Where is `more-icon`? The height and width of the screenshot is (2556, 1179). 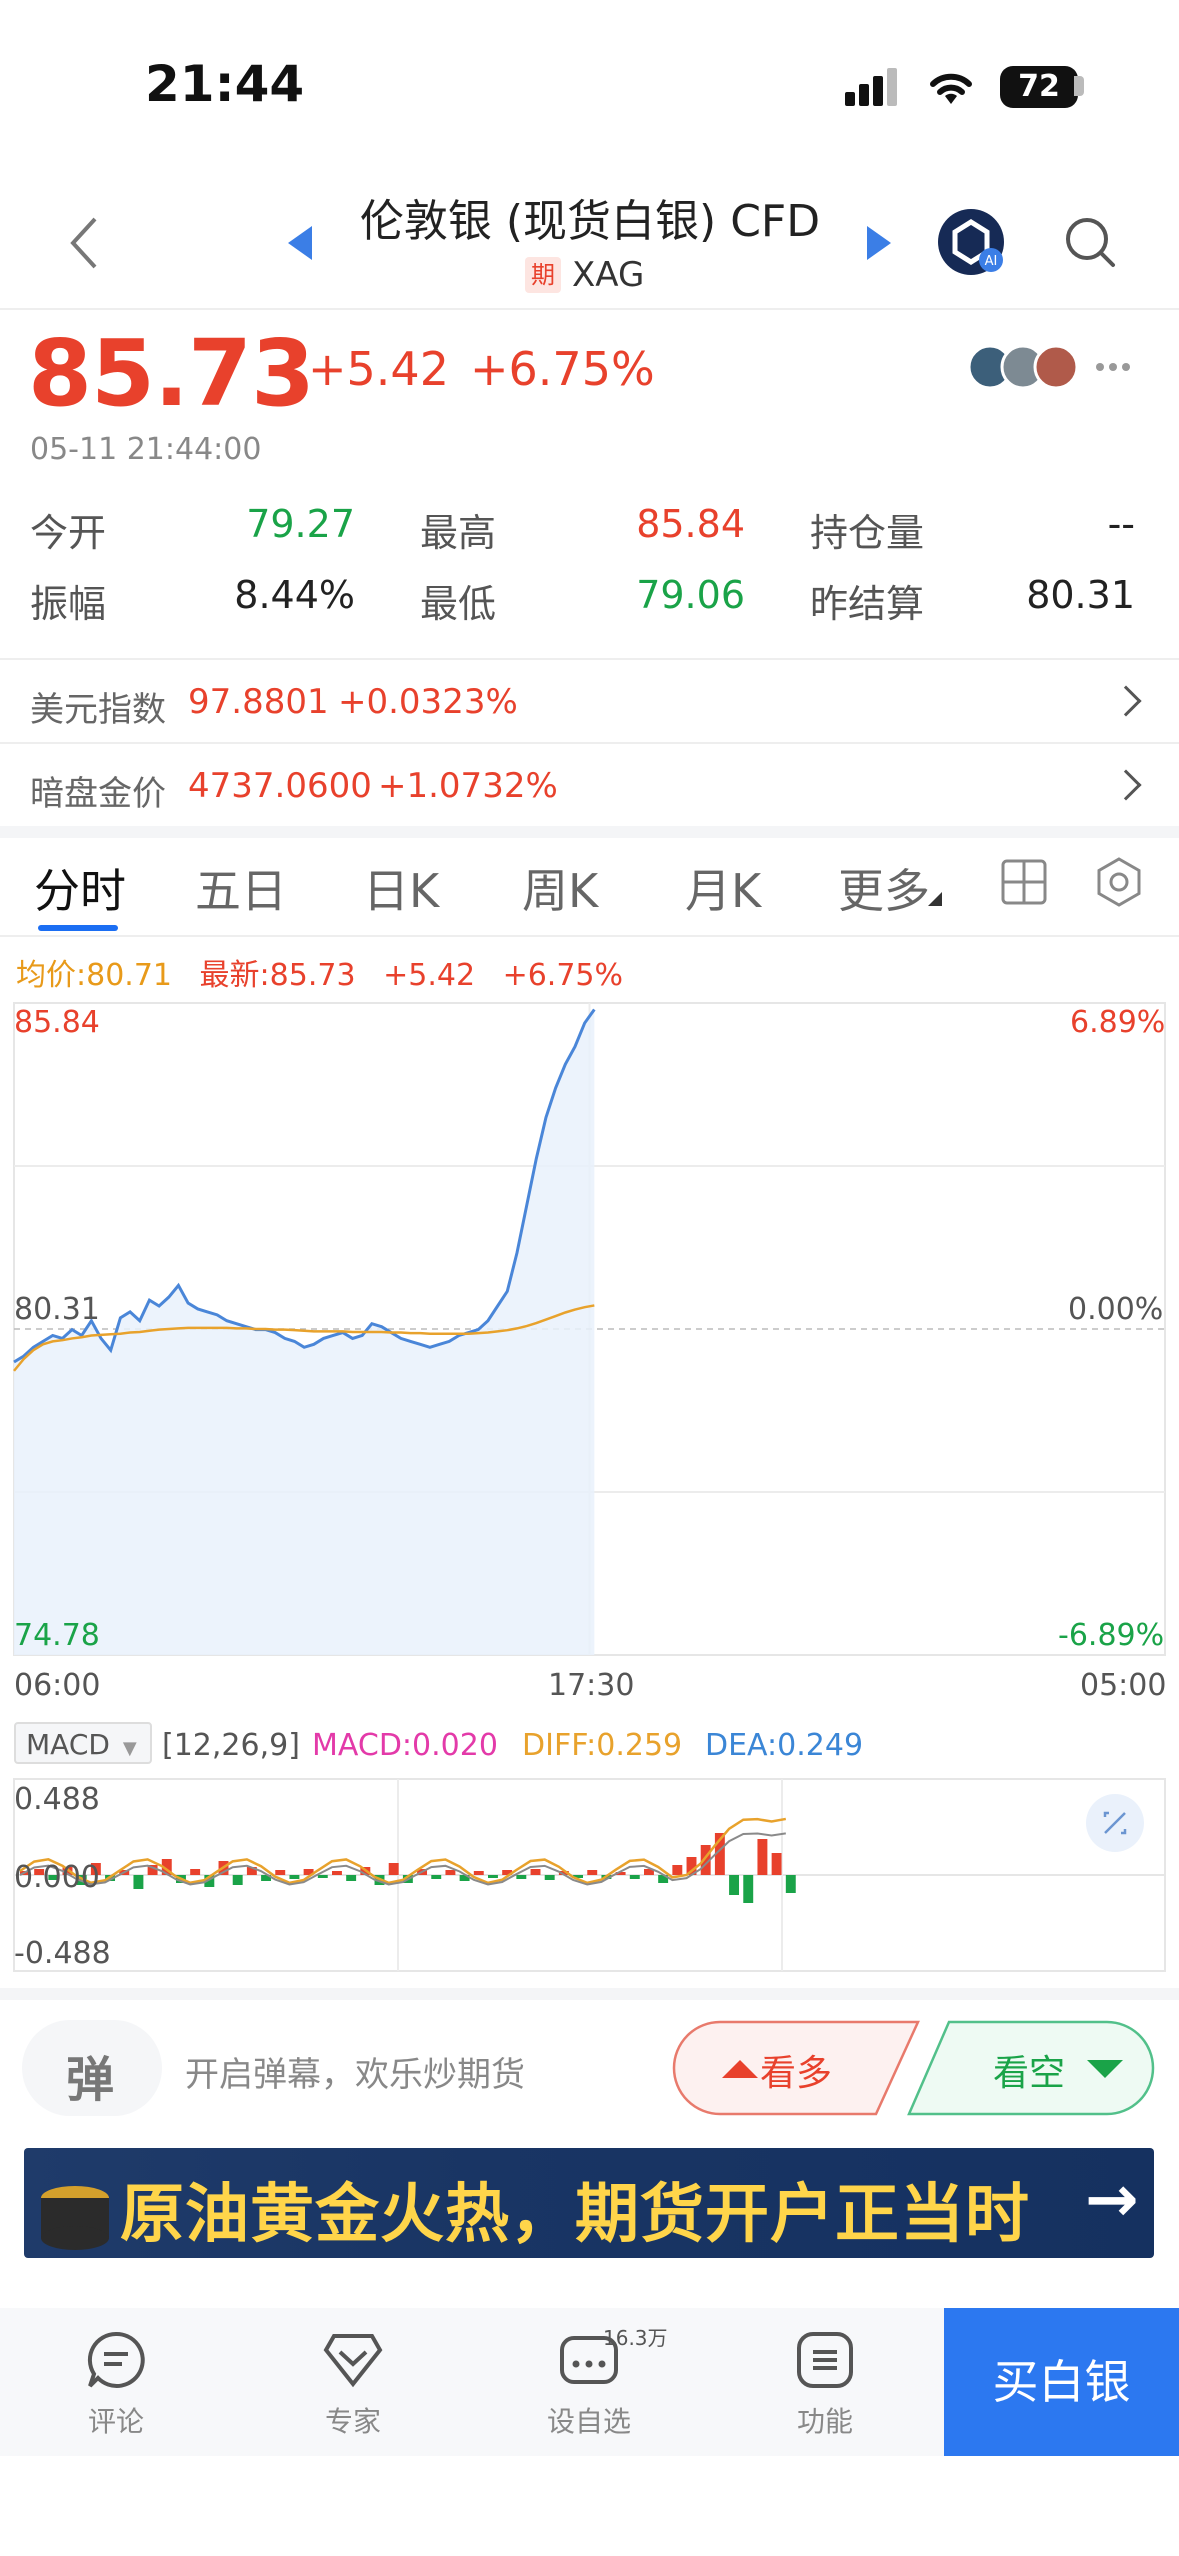
more-icon is located at coordinates (1113, 367).